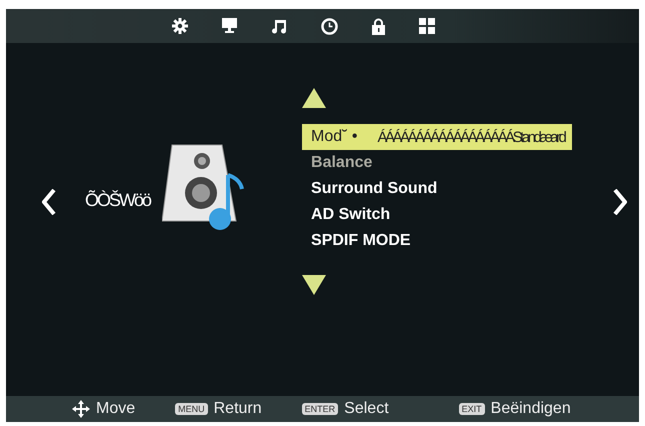 This screenshot has height=426, width=645. I want to click on direction-pad-icon, so click(81, 409).